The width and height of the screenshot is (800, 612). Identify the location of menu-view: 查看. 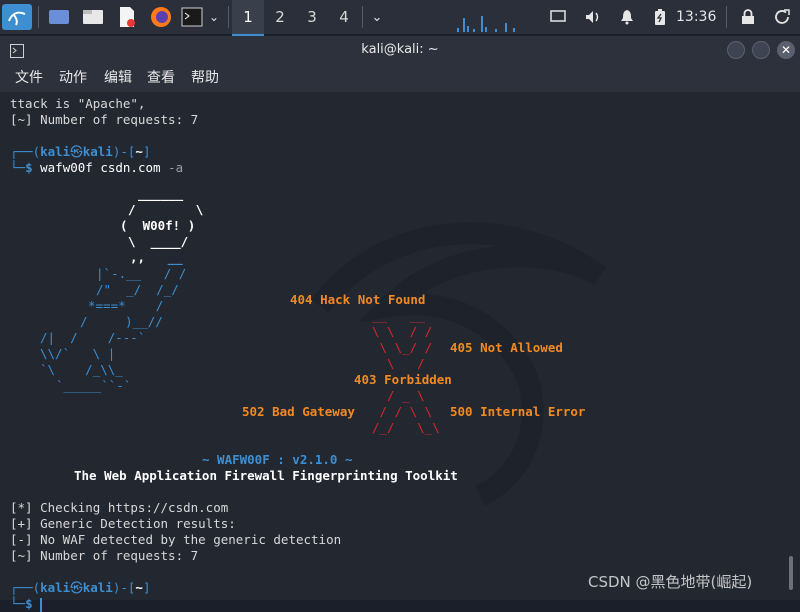
(161, 78).